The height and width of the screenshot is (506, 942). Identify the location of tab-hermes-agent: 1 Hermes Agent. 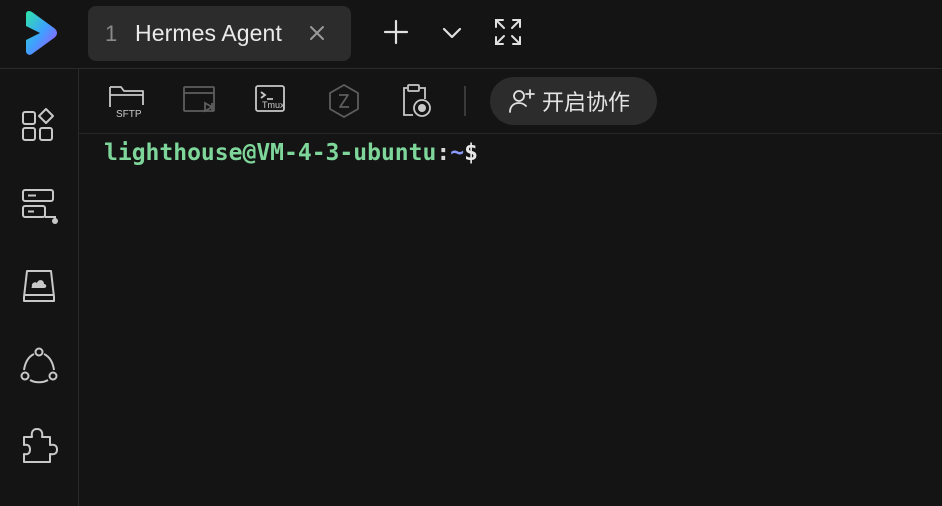
(219, 33).